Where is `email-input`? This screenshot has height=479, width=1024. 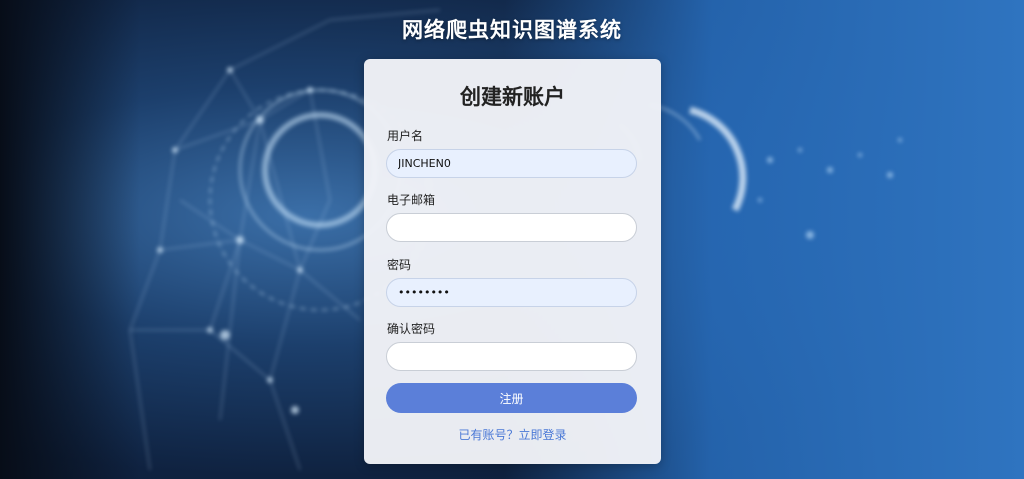
email-input is located at coordinates (511, 227).